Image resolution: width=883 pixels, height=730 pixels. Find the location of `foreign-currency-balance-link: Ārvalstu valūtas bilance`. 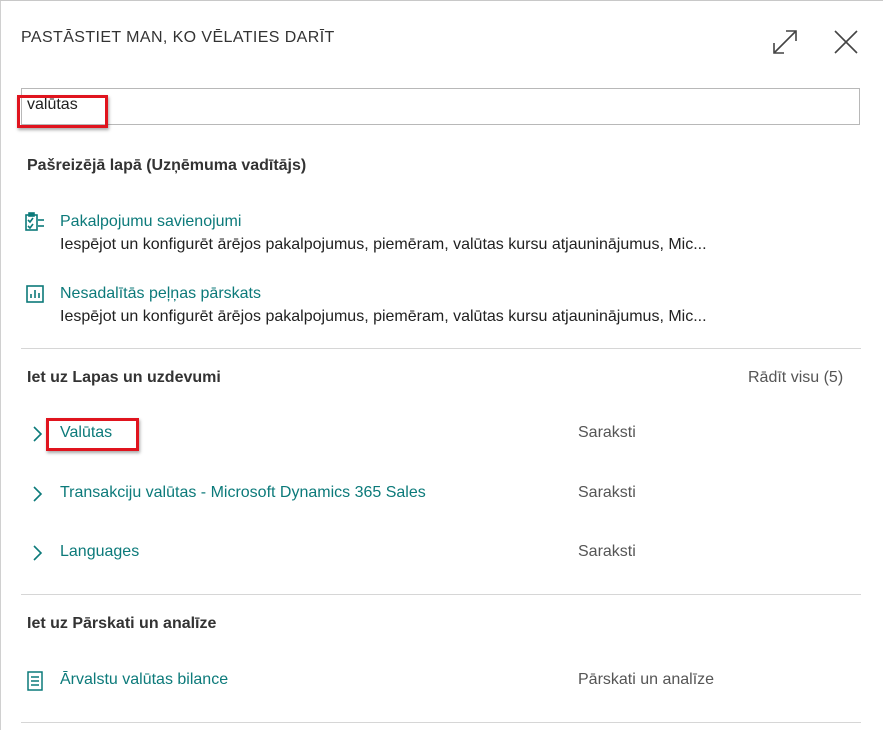

foreign-currency-balance-link: Ārvalstu valūtas bilance is located at coordinates (144, 680).